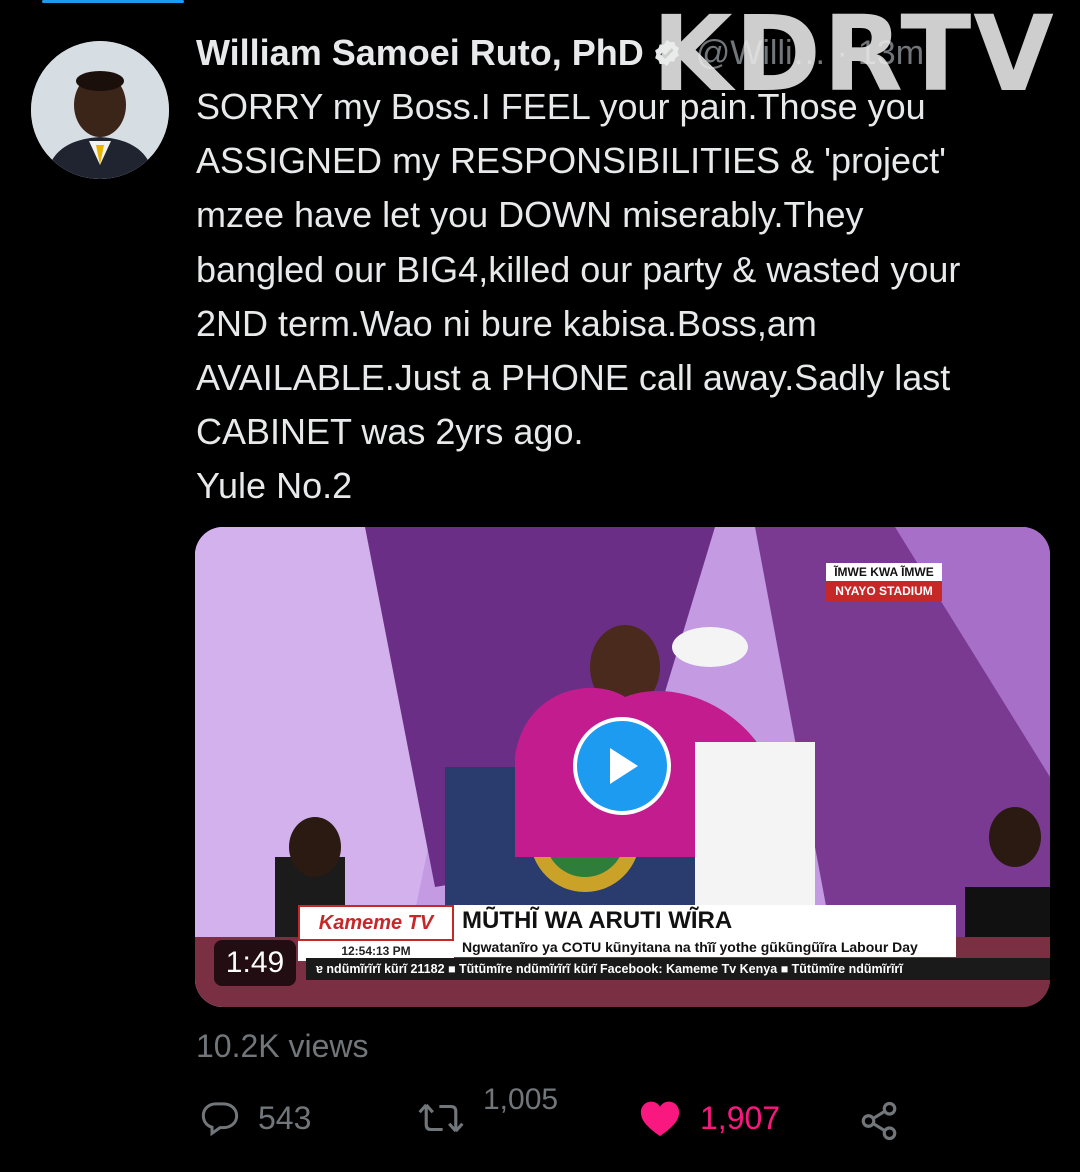 The image size is (1080, 1172). I want to click on view-count: 10.2K views, so click(282, 1046).